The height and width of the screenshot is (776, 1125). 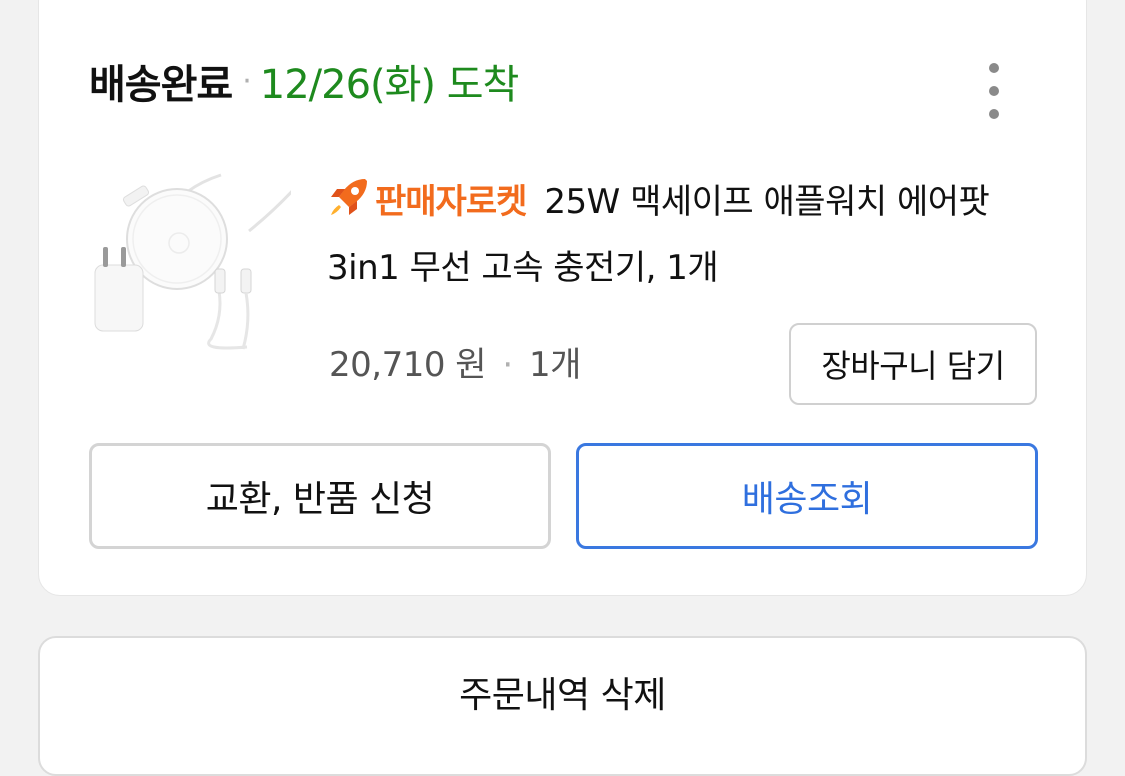 What do you see at coordinates (204, 258) in the screenshot?
I see `wireless-charger-product-image` at bounding box center [204, 258].